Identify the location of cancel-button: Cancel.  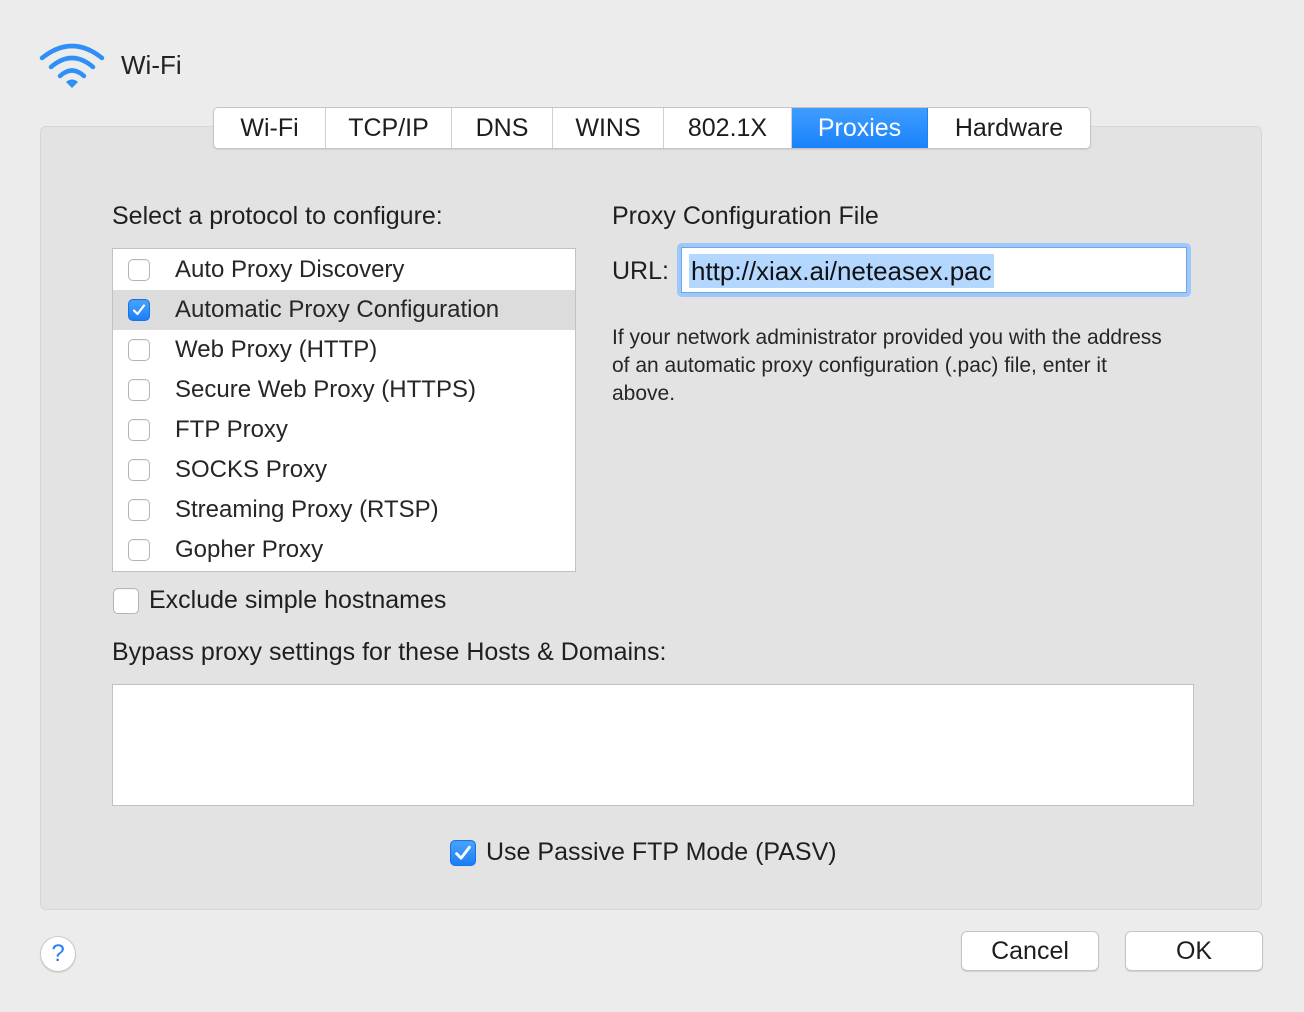
(1030, 951).